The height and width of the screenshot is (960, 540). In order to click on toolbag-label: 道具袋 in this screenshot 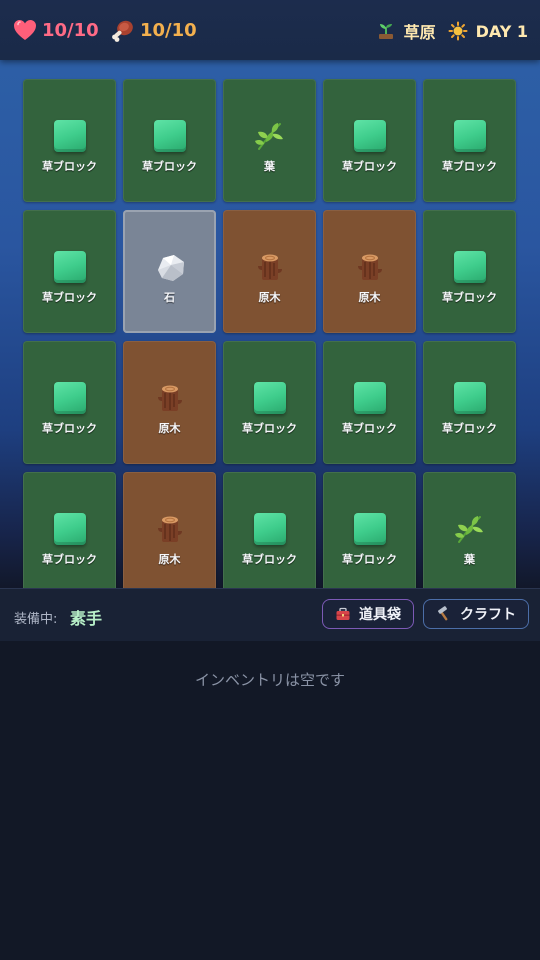, I will do `click(380, 615)`.